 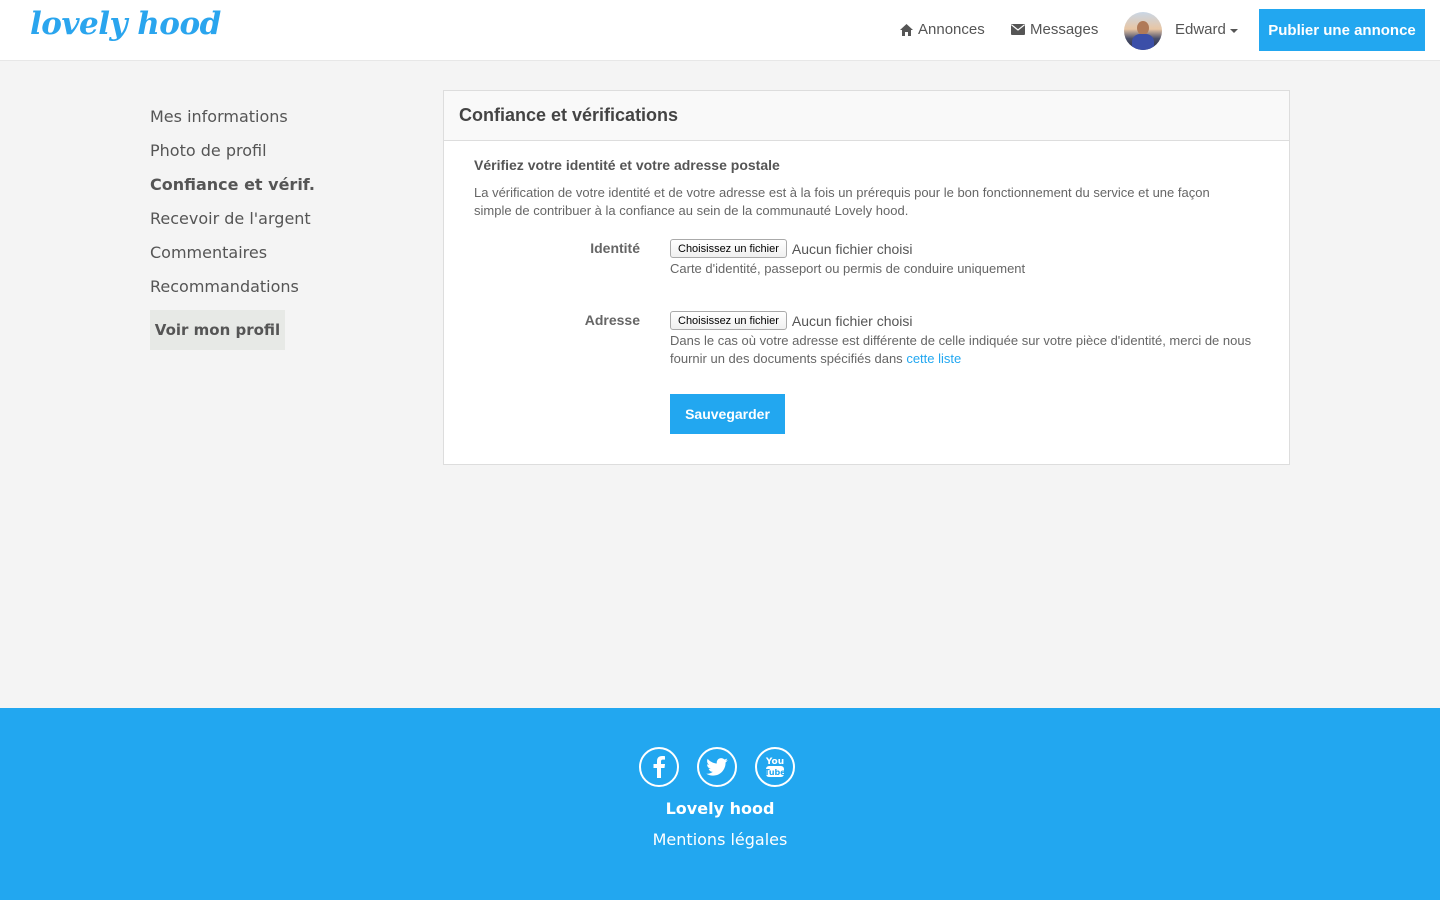 I want to click on user-menu-dropdown: Edward, so click(x=1206, y=29).